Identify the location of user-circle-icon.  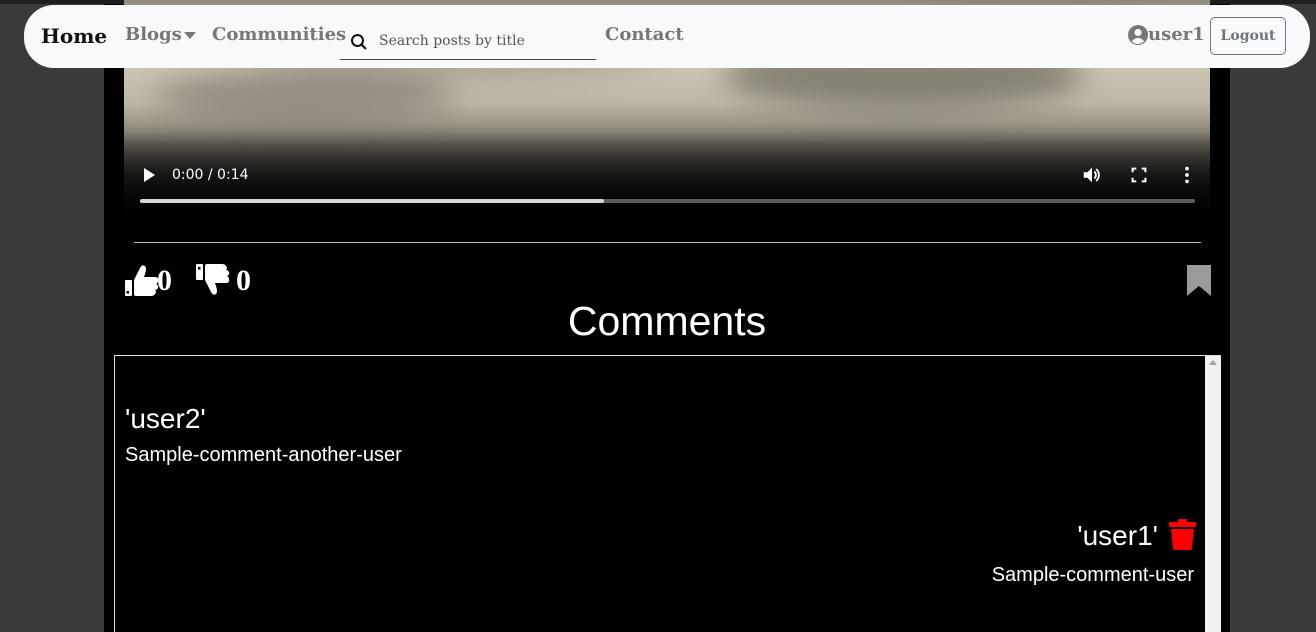
(1138, 35).